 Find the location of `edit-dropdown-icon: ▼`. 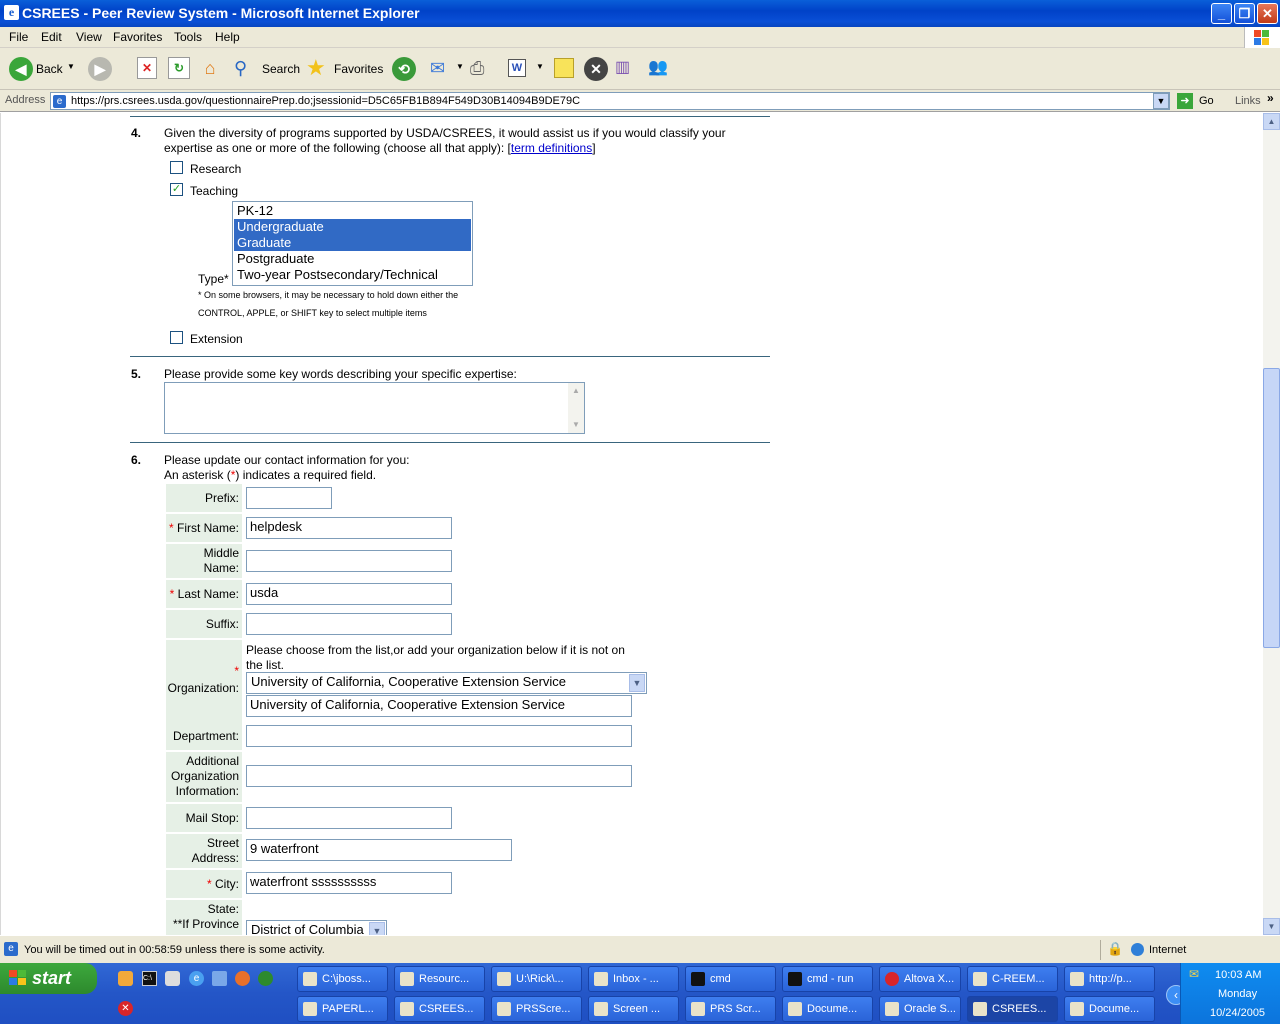

edit-dropdown-icon: ▼ is located at coordinates (540, 66).